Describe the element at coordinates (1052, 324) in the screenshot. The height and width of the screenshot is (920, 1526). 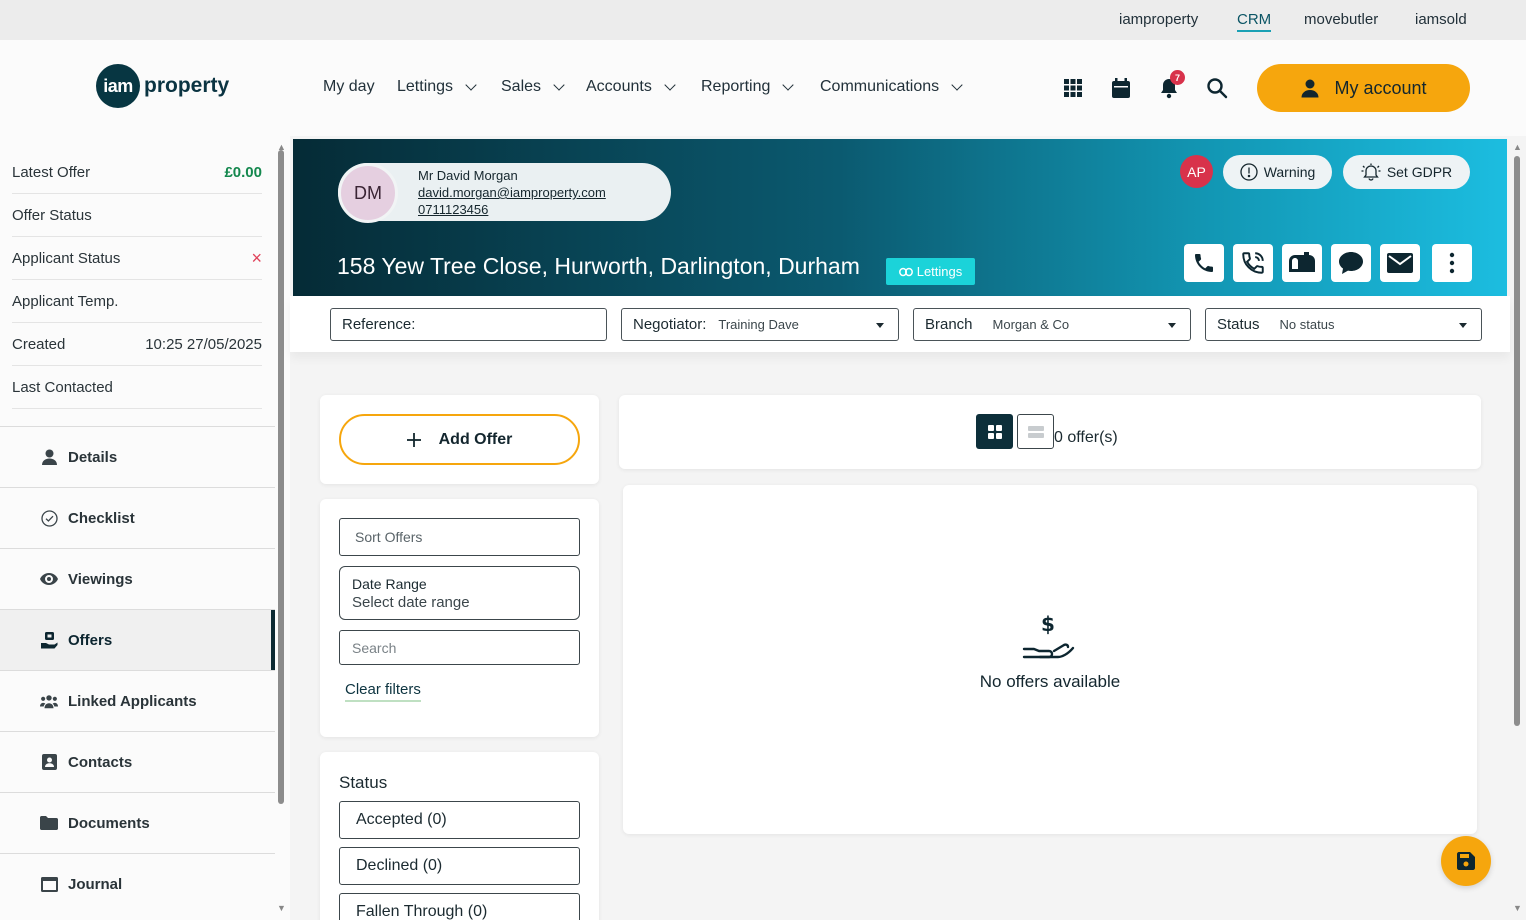
I see `branch-select: Branch Morgan & Co` at that location.